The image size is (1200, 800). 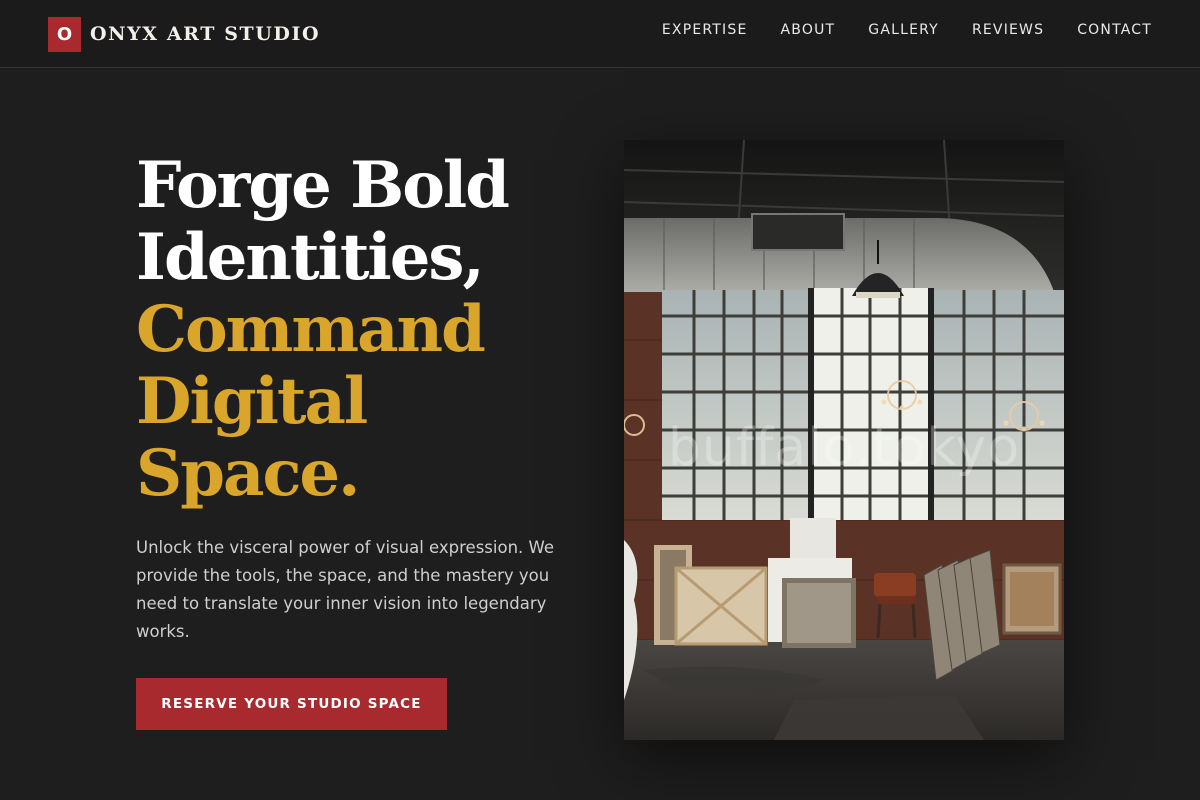 I want to click on nav-link-reviews: REVIEWS, so click(x=1008, y=30).